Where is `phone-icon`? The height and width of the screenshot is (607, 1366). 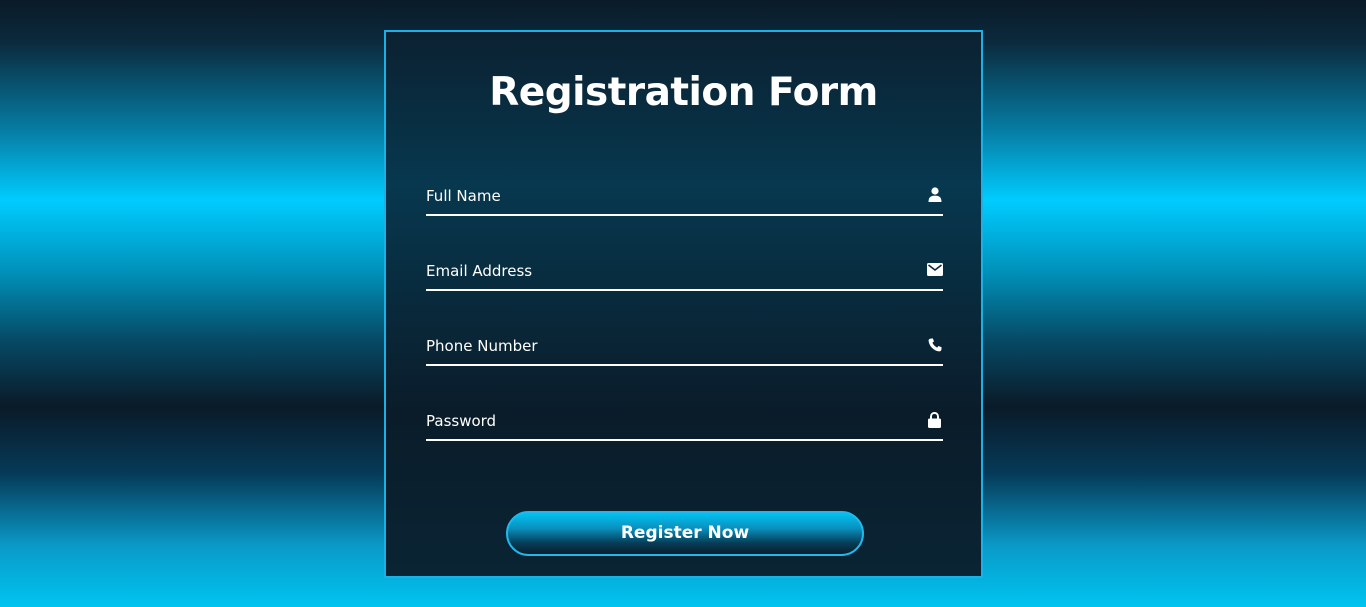 phone-icon is located at coordinates (934, 344).